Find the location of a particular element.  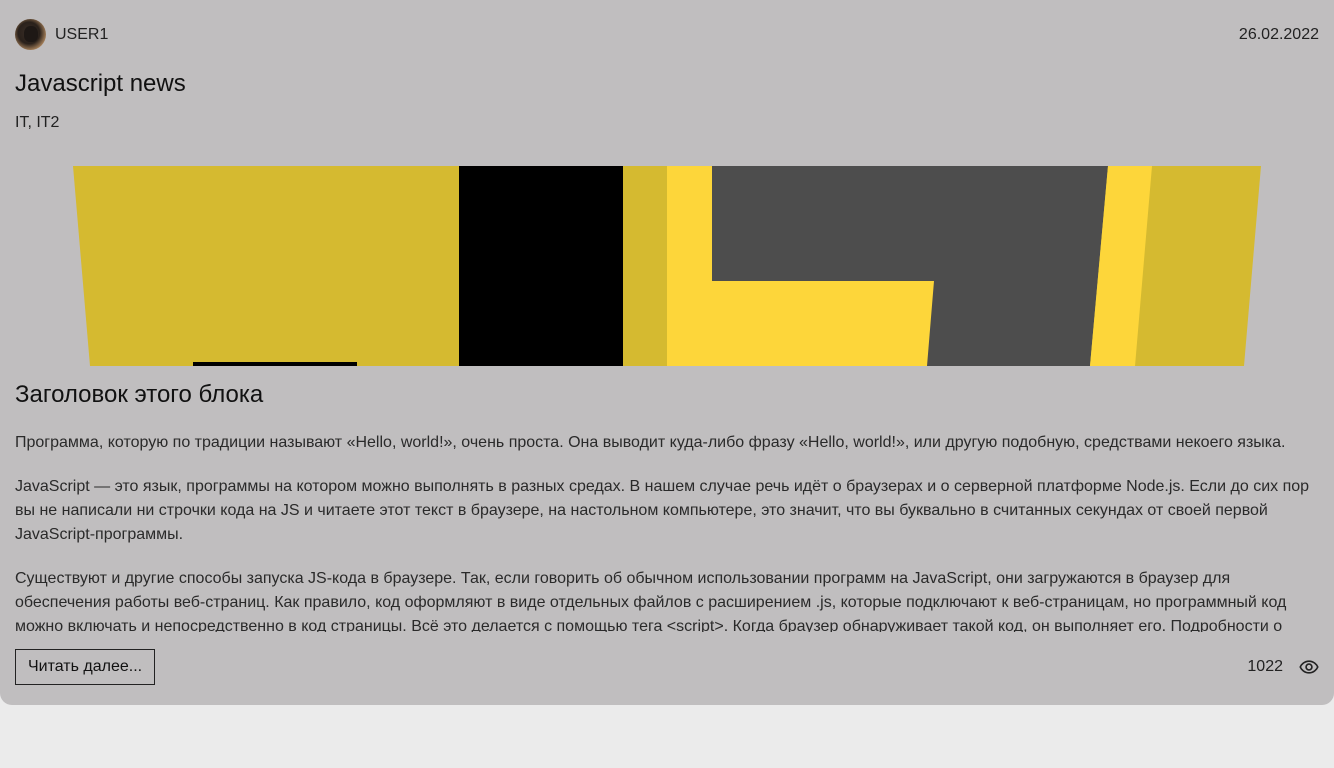

avatar is located at coordinates (30, 34).